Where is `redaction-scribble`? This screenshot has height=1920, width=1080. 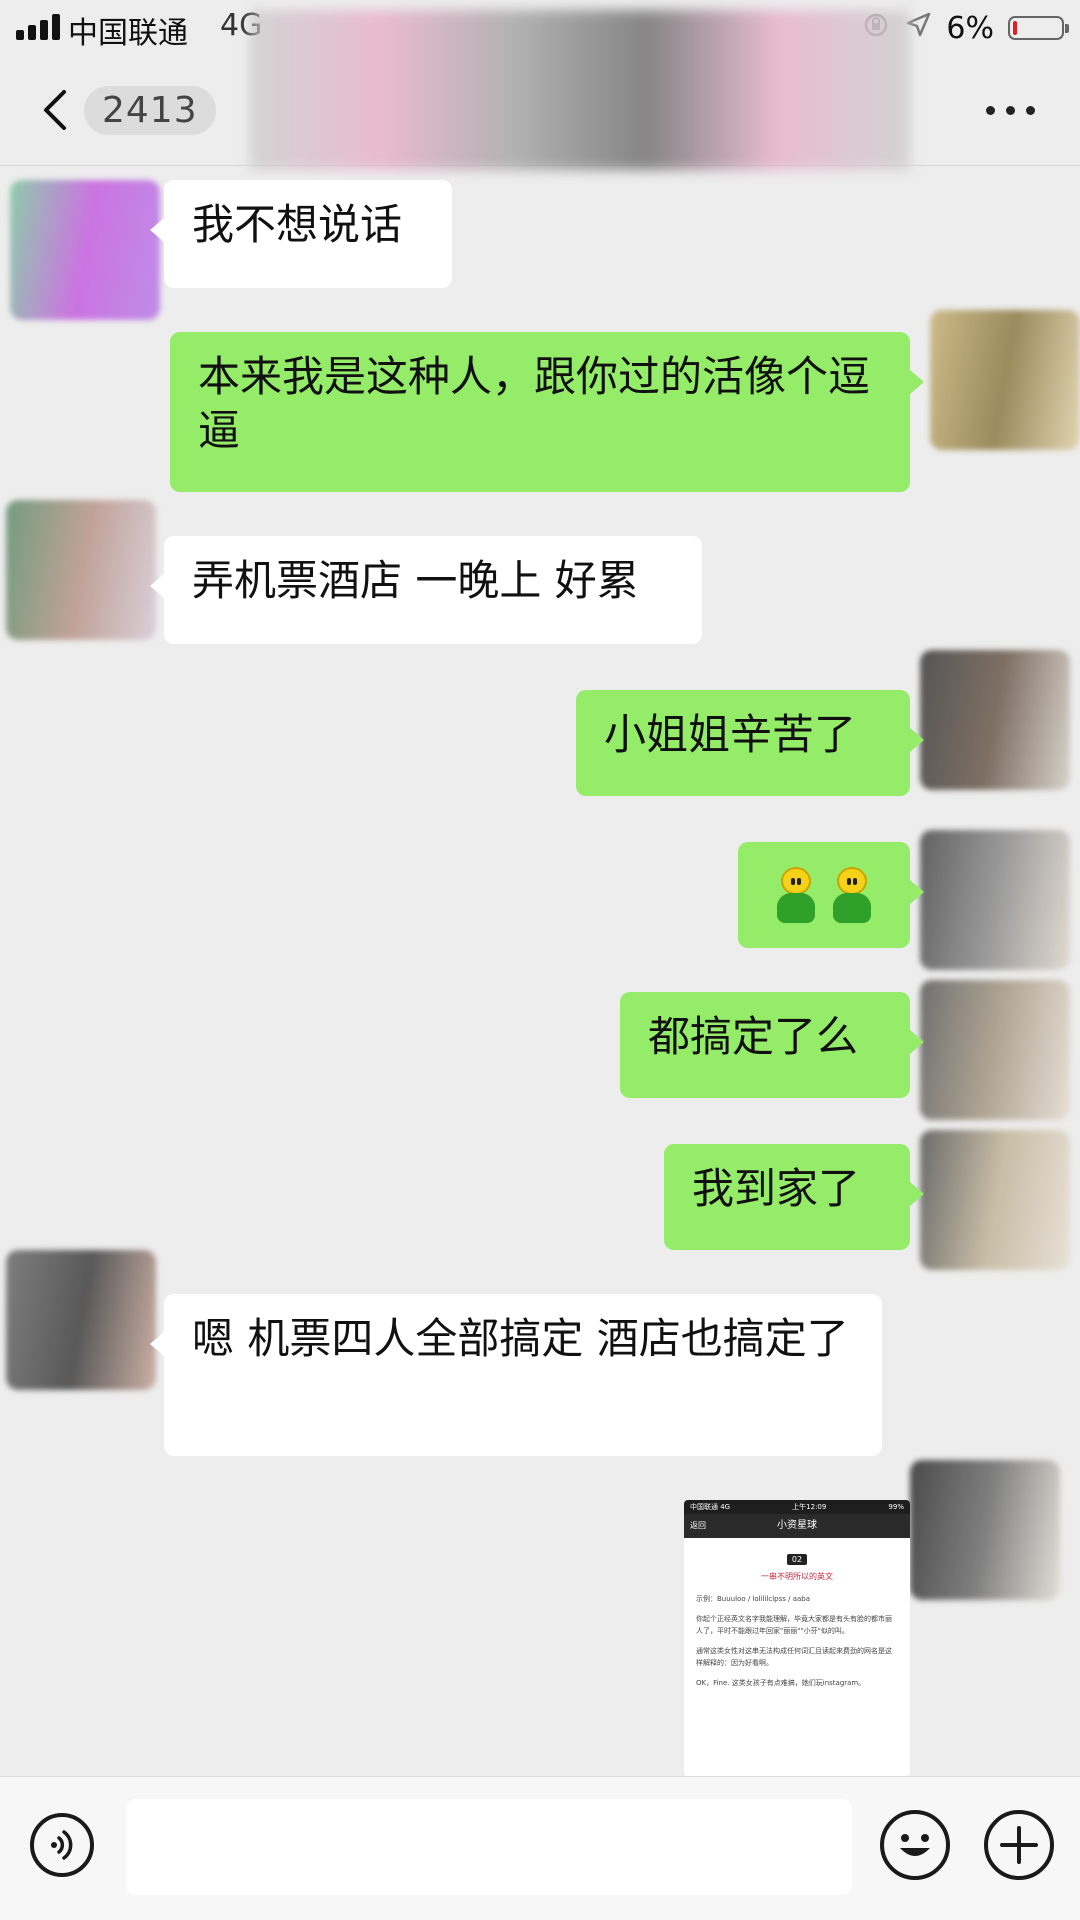 redaction-scribble is located at coordinates (580, 90).